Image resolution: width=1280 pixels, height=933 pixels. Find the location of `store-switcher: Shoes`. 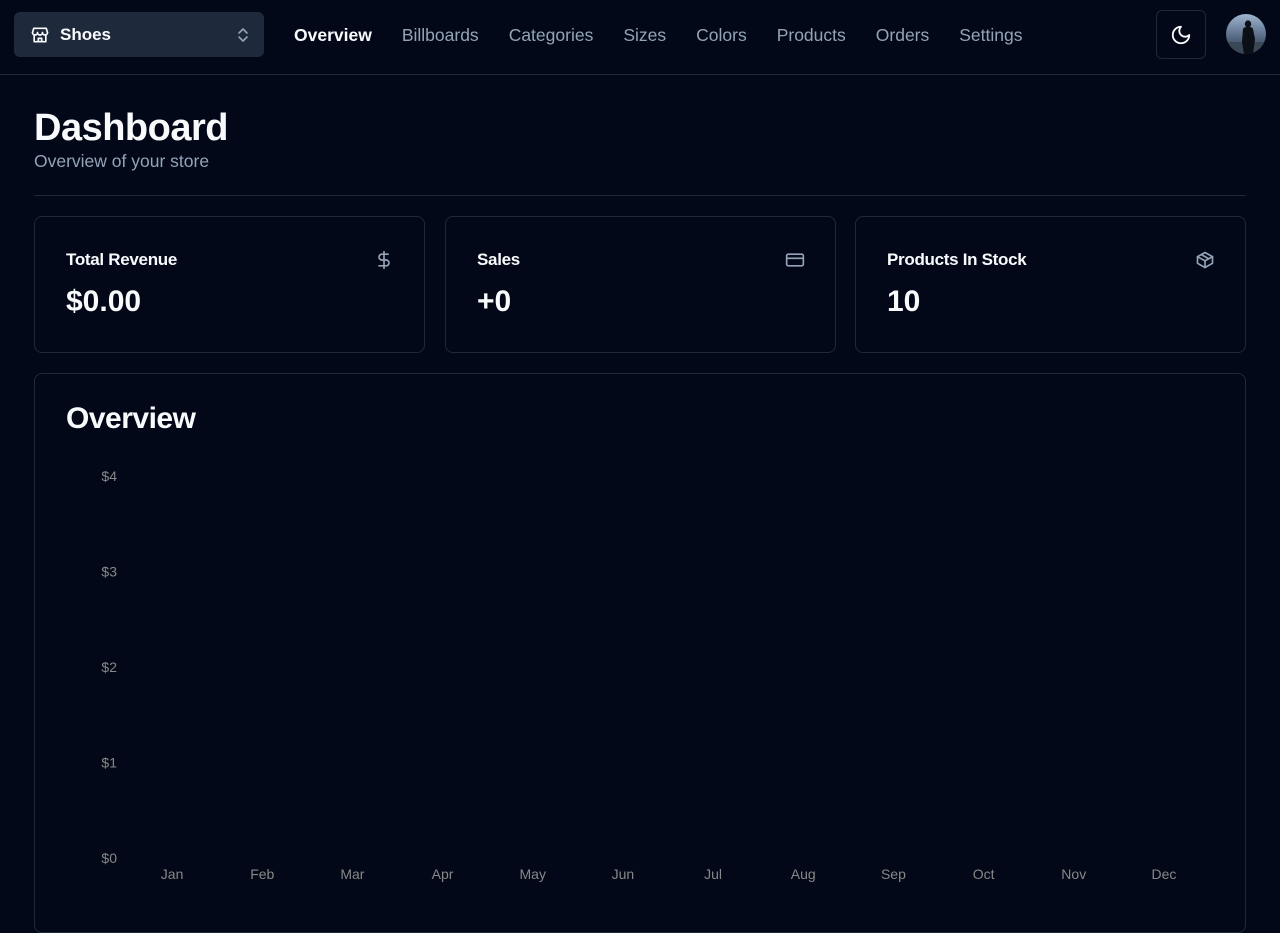

store-switcher: Shoes is located at coordinates (139, 34).